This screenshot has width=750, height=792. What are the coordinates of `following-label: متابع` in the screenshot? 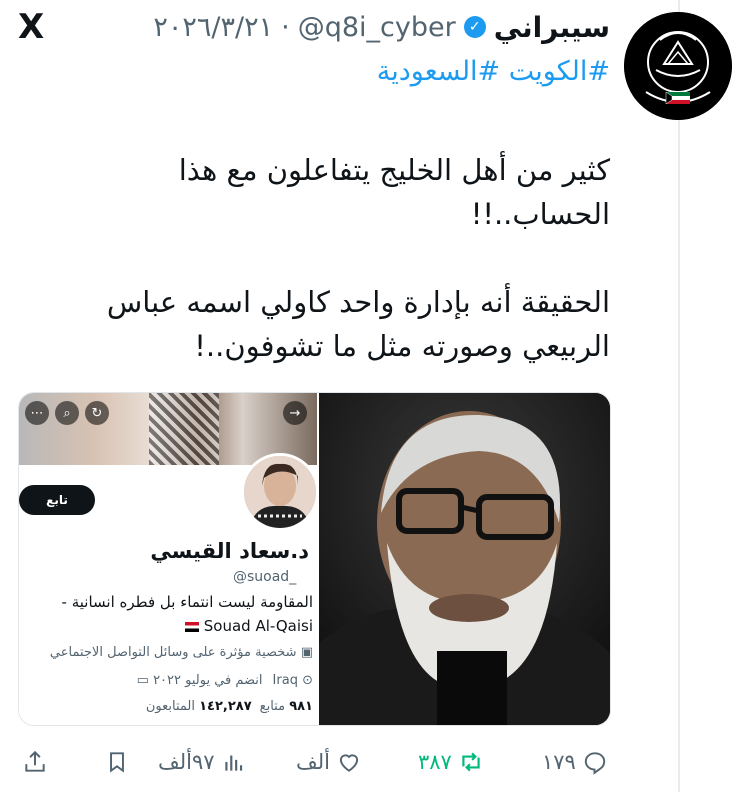 It's located at (272, 706).